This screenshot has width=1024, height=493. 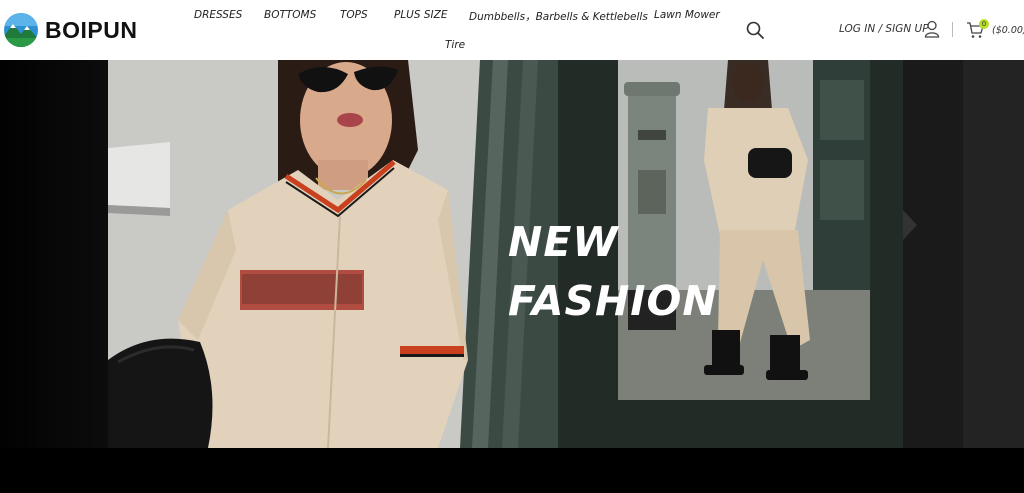 What do you see at coordinates (687, 15) in the screenshot?
I see `nav-item-lawn-mower: Lawn Mower` at bounding box center [687, 15].